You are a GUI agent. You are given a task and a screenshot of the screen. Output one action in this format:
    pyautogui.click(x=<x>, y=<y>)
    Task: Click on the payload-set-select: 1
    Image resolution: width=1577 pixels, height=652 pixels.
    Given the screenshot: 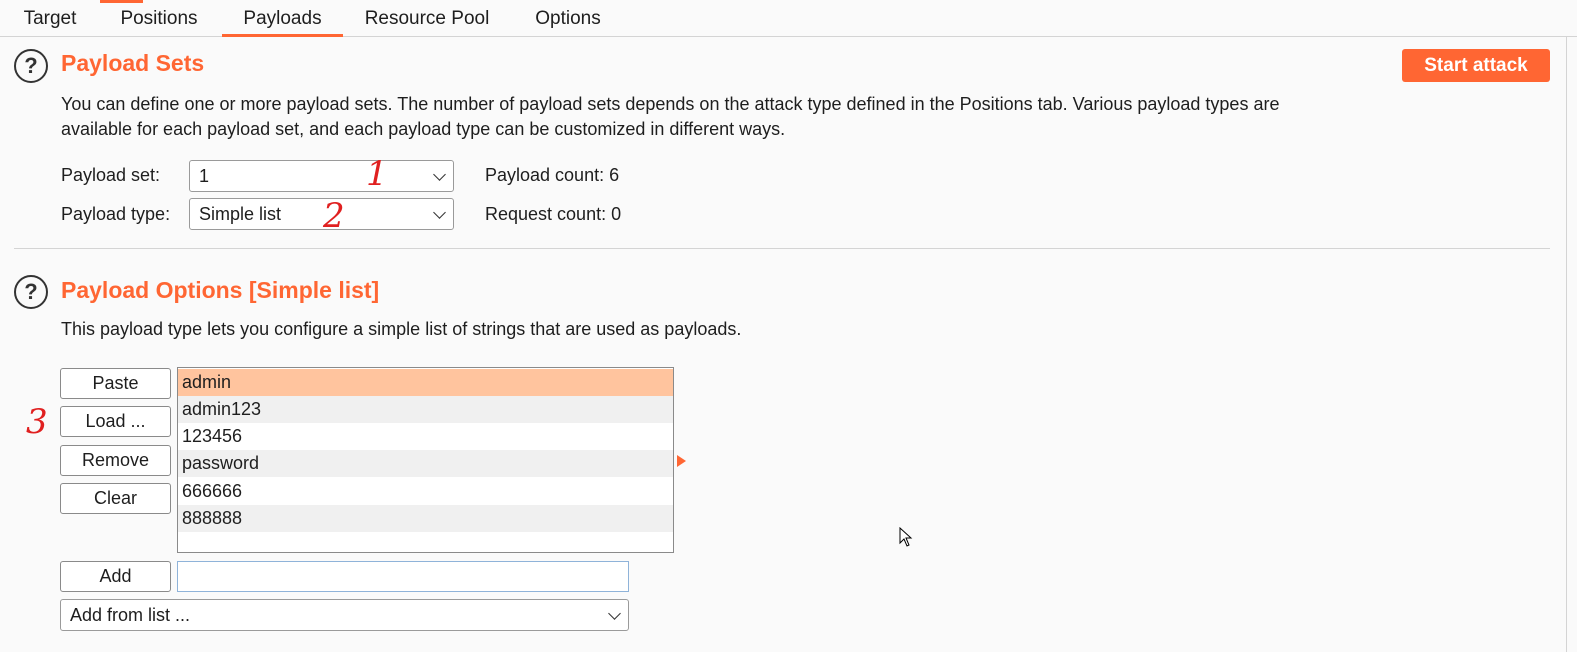 What is the action you would take?
    pyautogui.click(x=321, y=176)
    